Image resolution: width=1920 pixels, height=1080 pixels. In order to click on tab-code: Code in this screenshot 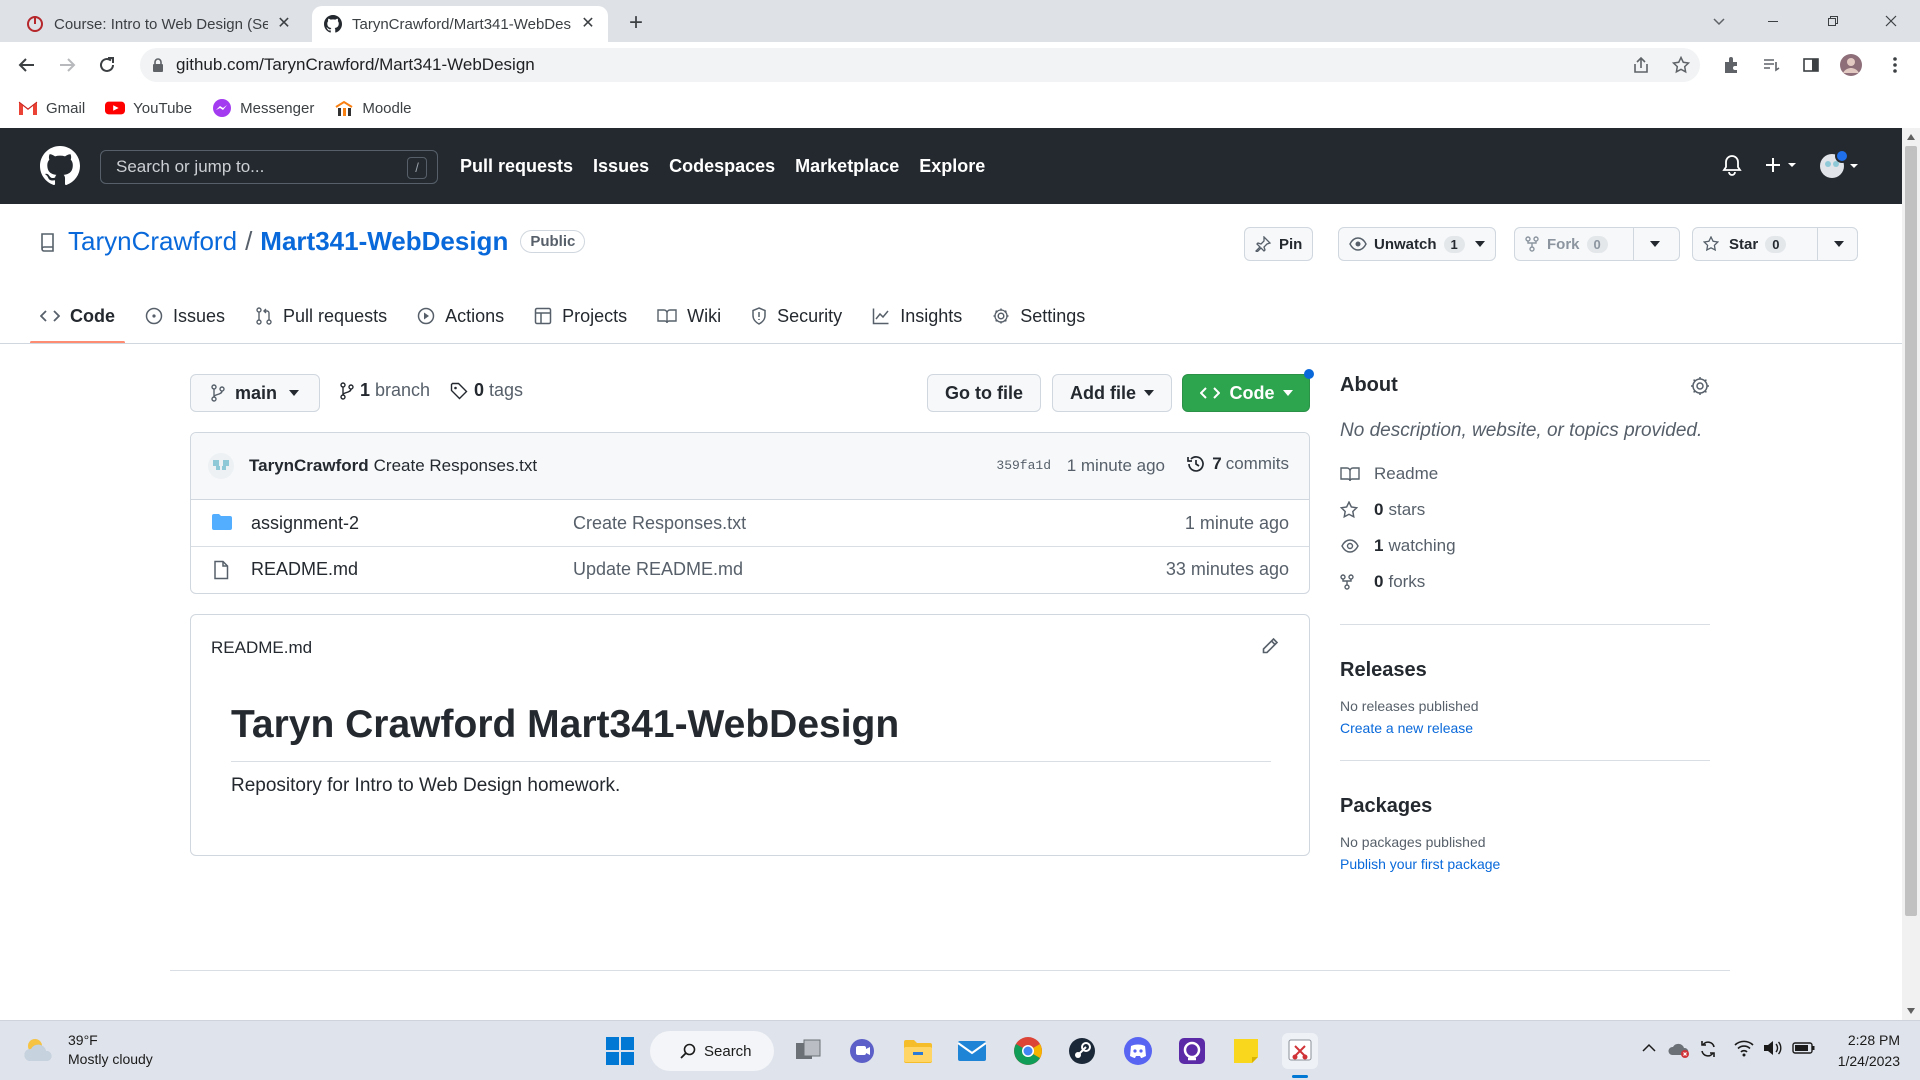, I will do `click(77, 316)`.